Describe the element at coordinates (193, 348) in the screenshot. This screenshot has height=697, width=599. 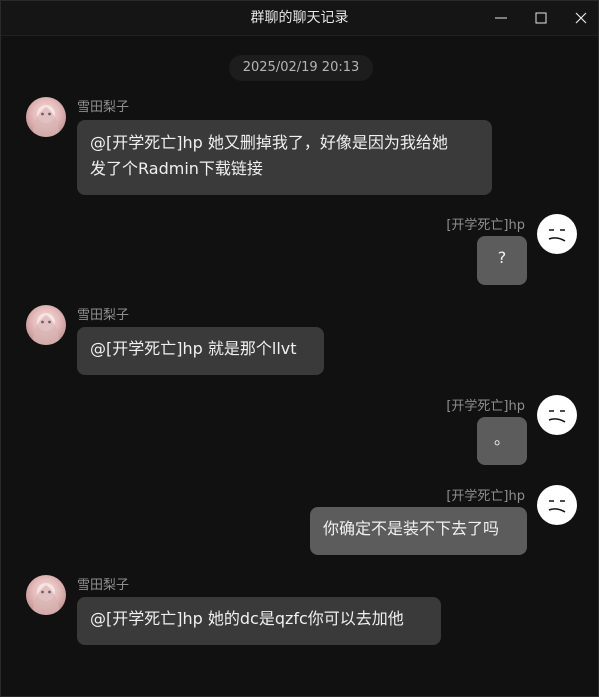
I see `message-text: @[开学死亡]hp 就是那个llvt` at that location.